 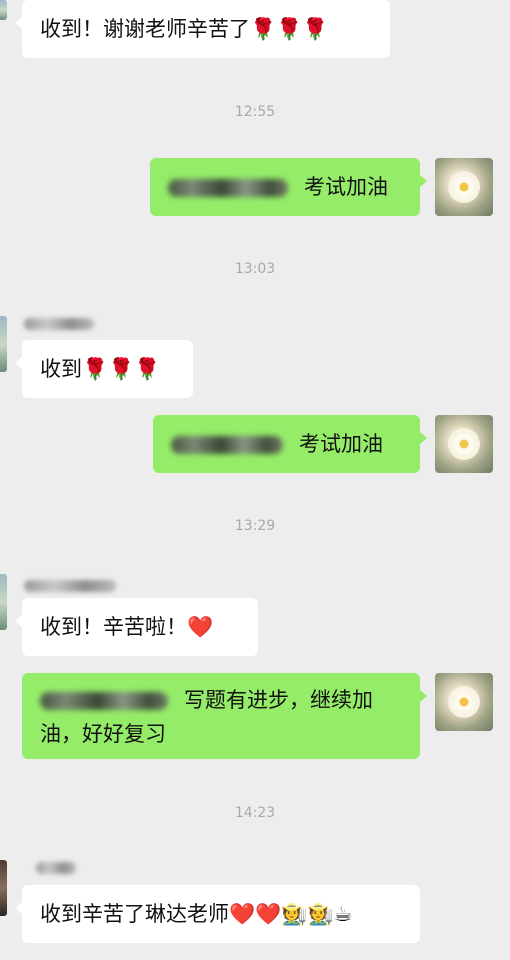 What do you see at coordinates (255, 269) in the screenshot?
I see `timestamp: 13:03` at bounding box center [255, 269].